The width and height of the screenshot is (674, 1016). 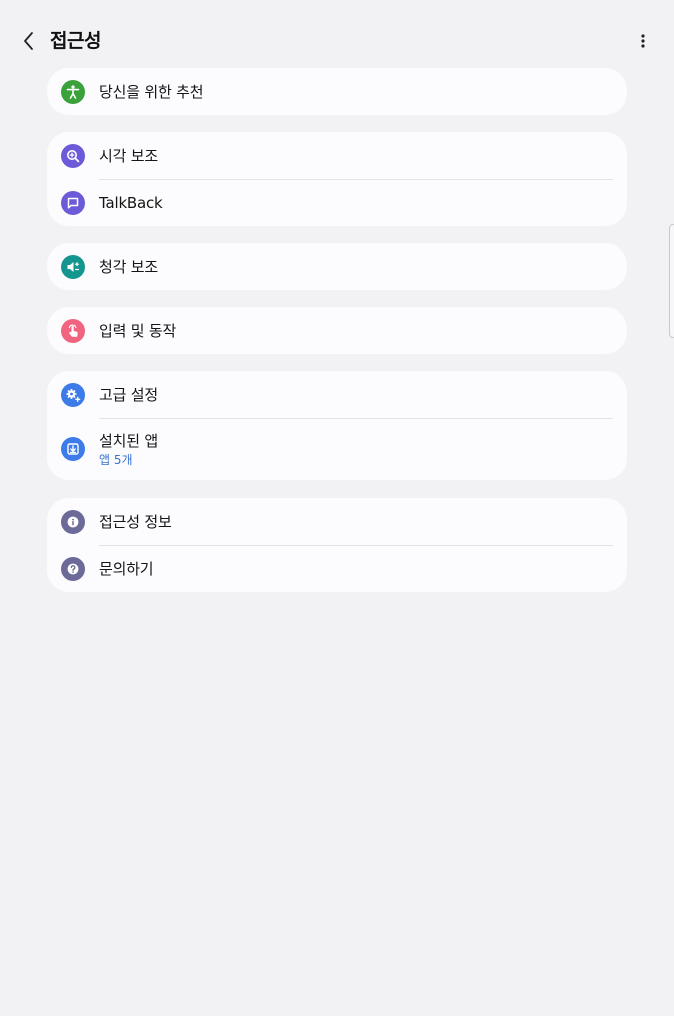 I want to click on menu-item-label: 문의하기, so click(x=126, y=568).